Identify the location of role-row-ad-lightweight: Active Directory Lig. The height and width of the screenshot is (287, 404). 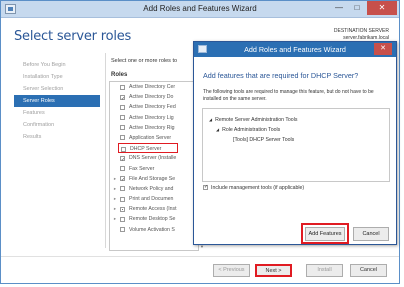
(154, 118).